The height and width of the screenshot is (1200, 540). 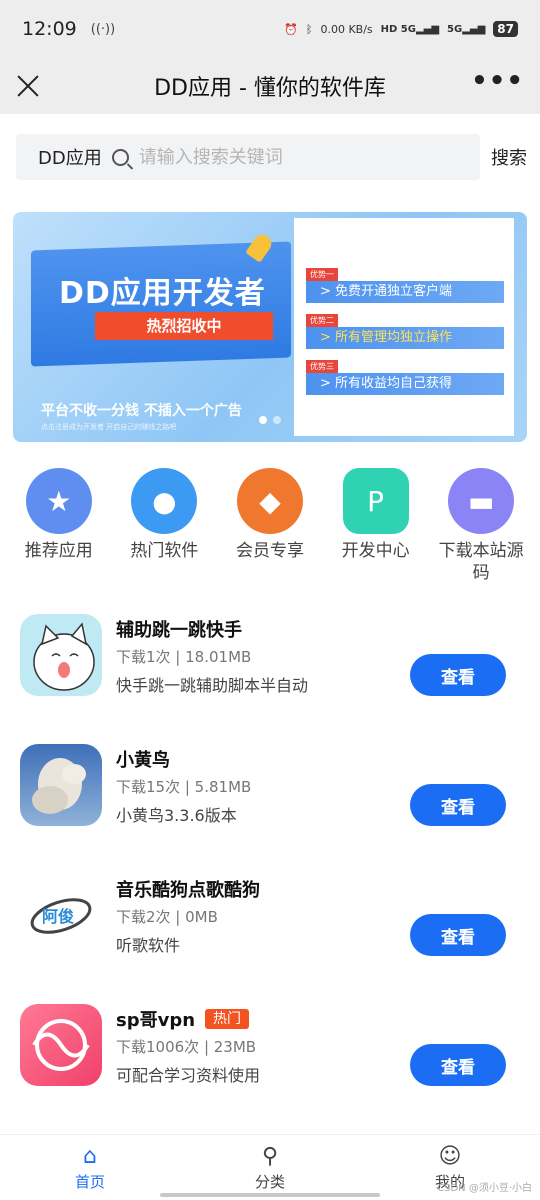 What do you see at coordinates (61, 1045) in the screenshot?
I see `wave-app-icon` at bounding box center [61, 1045].